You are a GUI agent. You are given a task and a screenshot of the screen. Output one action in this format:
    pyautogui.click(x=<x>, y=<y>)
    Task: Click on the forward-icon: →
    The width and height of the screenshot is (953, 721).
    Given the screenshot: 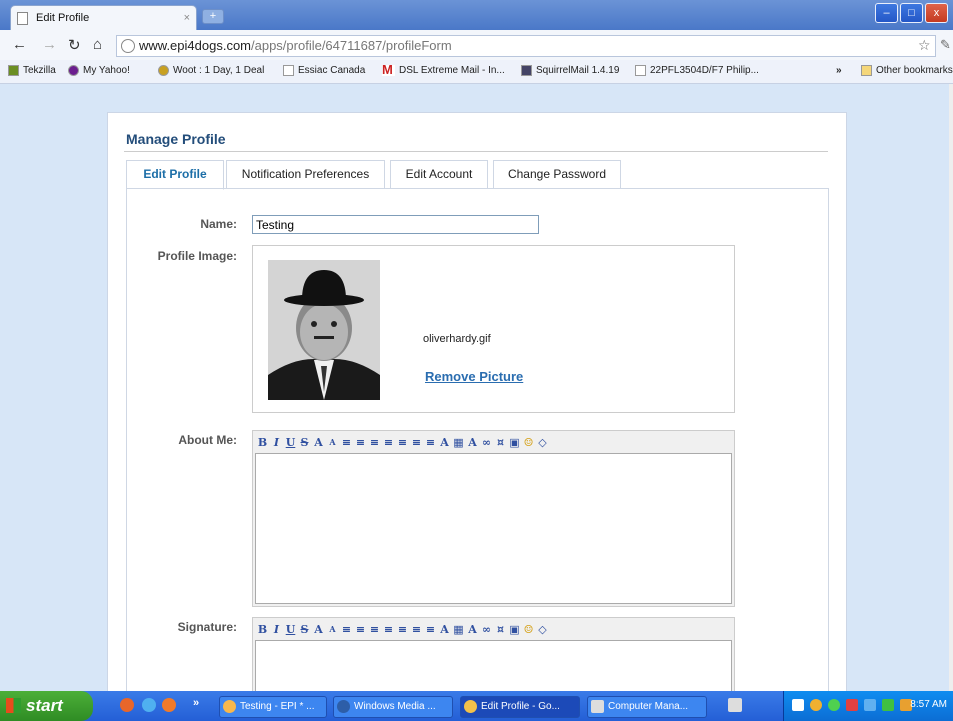 What is the action you would take?
    pyautogui.click(x=49, y=44)
    